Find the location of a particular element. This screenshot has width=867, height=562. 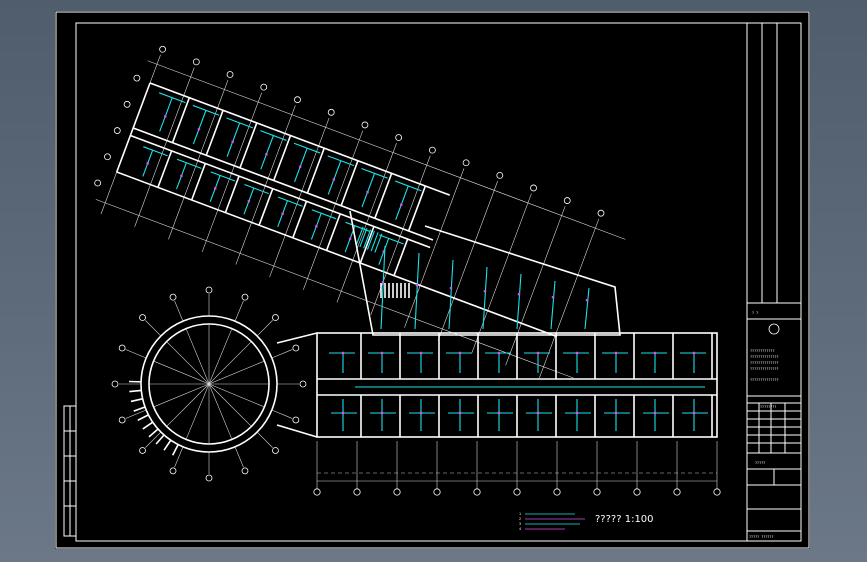

stair-tread is located at coordinates (378, 243).